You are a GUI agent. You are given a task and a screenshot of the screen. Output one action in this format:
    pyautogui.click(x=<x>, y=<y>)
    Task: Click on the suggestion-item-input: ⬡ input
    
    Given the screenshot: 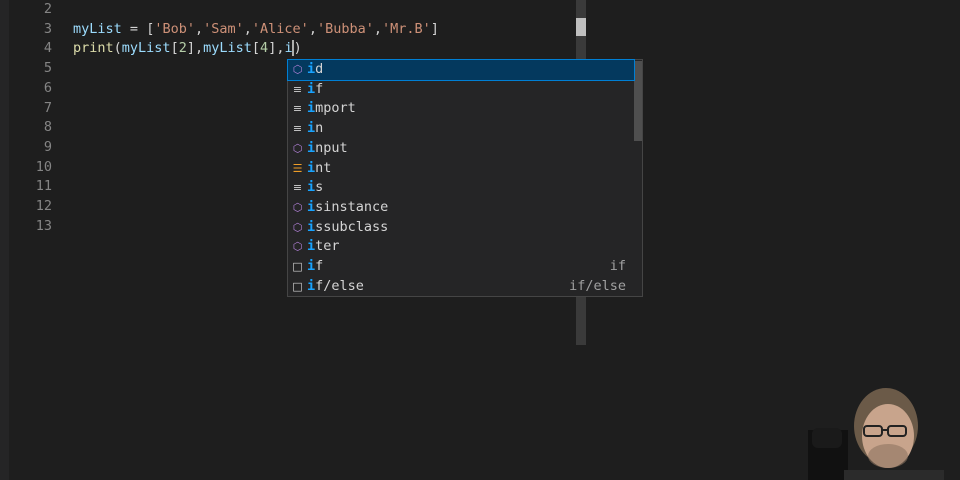 What is the action you would take?
    pyautogui.click(x=461, y=149)
    